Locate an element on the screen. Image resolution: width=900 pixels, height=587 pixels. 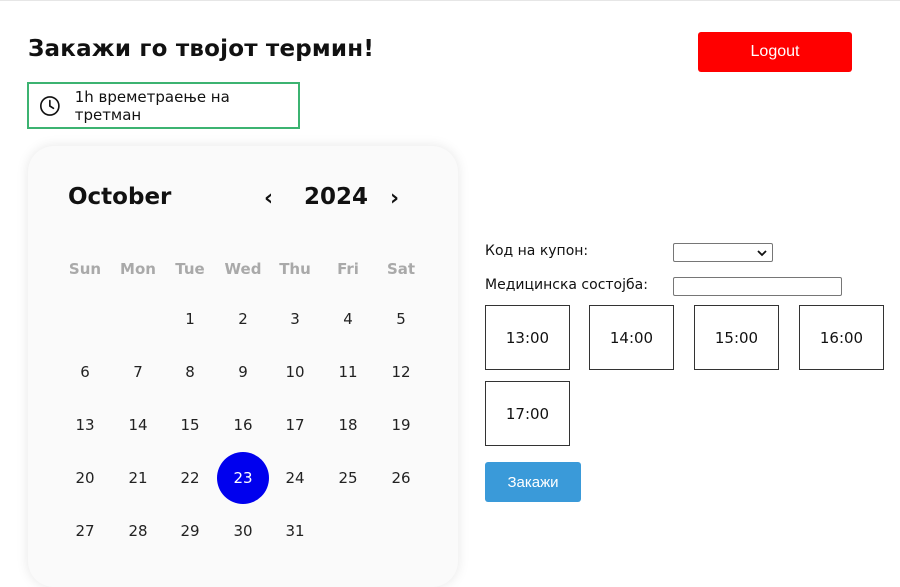
time-slot: 16:00 is located at coordinates (841, 337).